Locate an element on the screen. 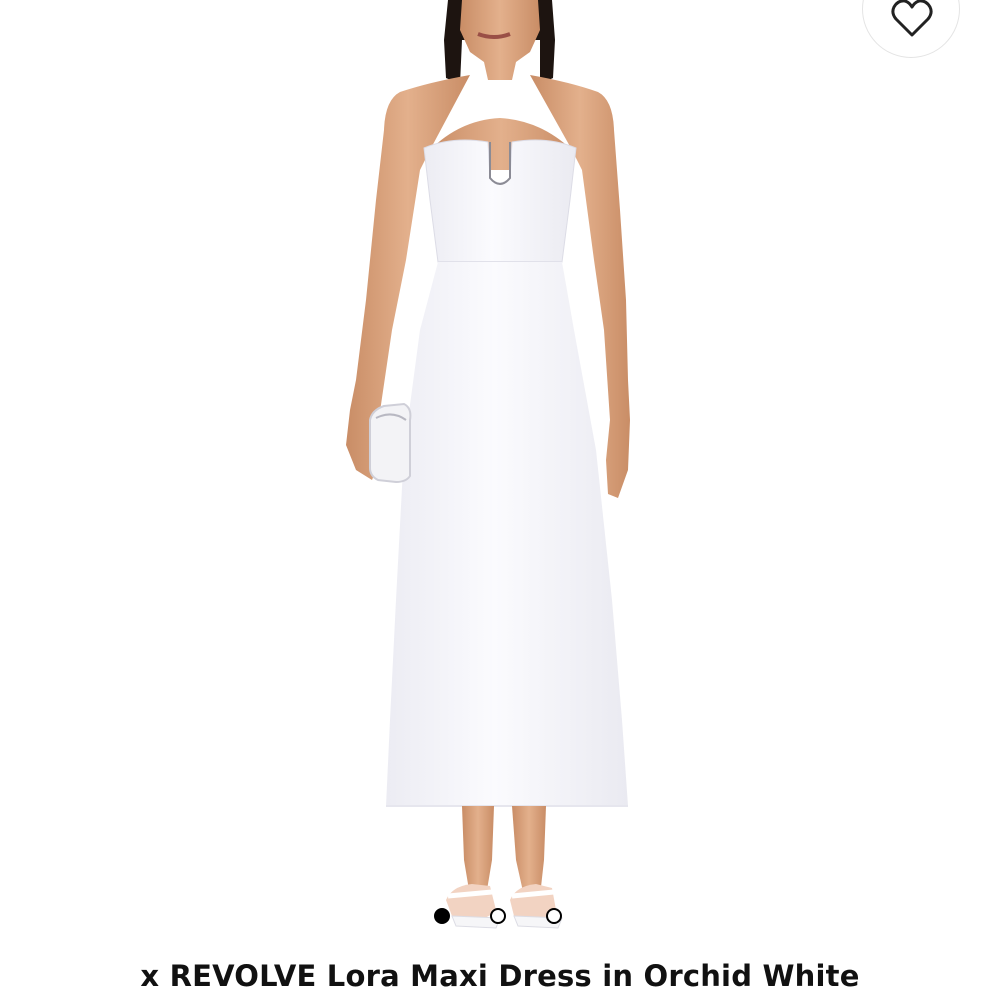 Image resolution: width=1000 pixels, height=1000 pixels. image-carousel-dots is located at coordinates (498, 916).